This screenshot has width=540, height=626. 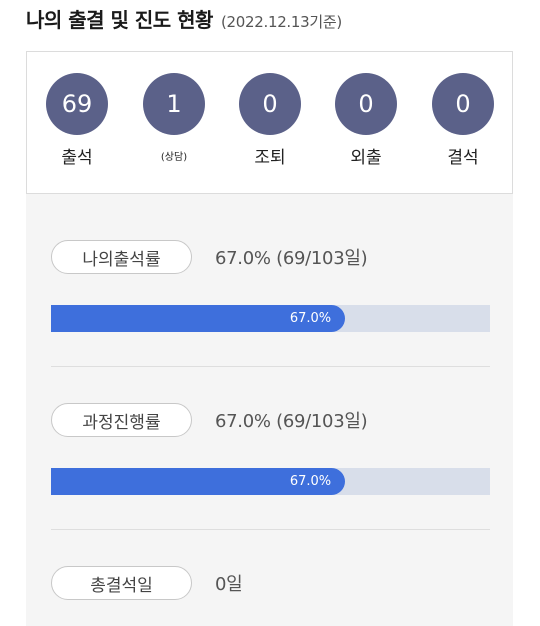 I want to click on course-progress-value: 67.0% (69/103일), so click(x=291, y=421).